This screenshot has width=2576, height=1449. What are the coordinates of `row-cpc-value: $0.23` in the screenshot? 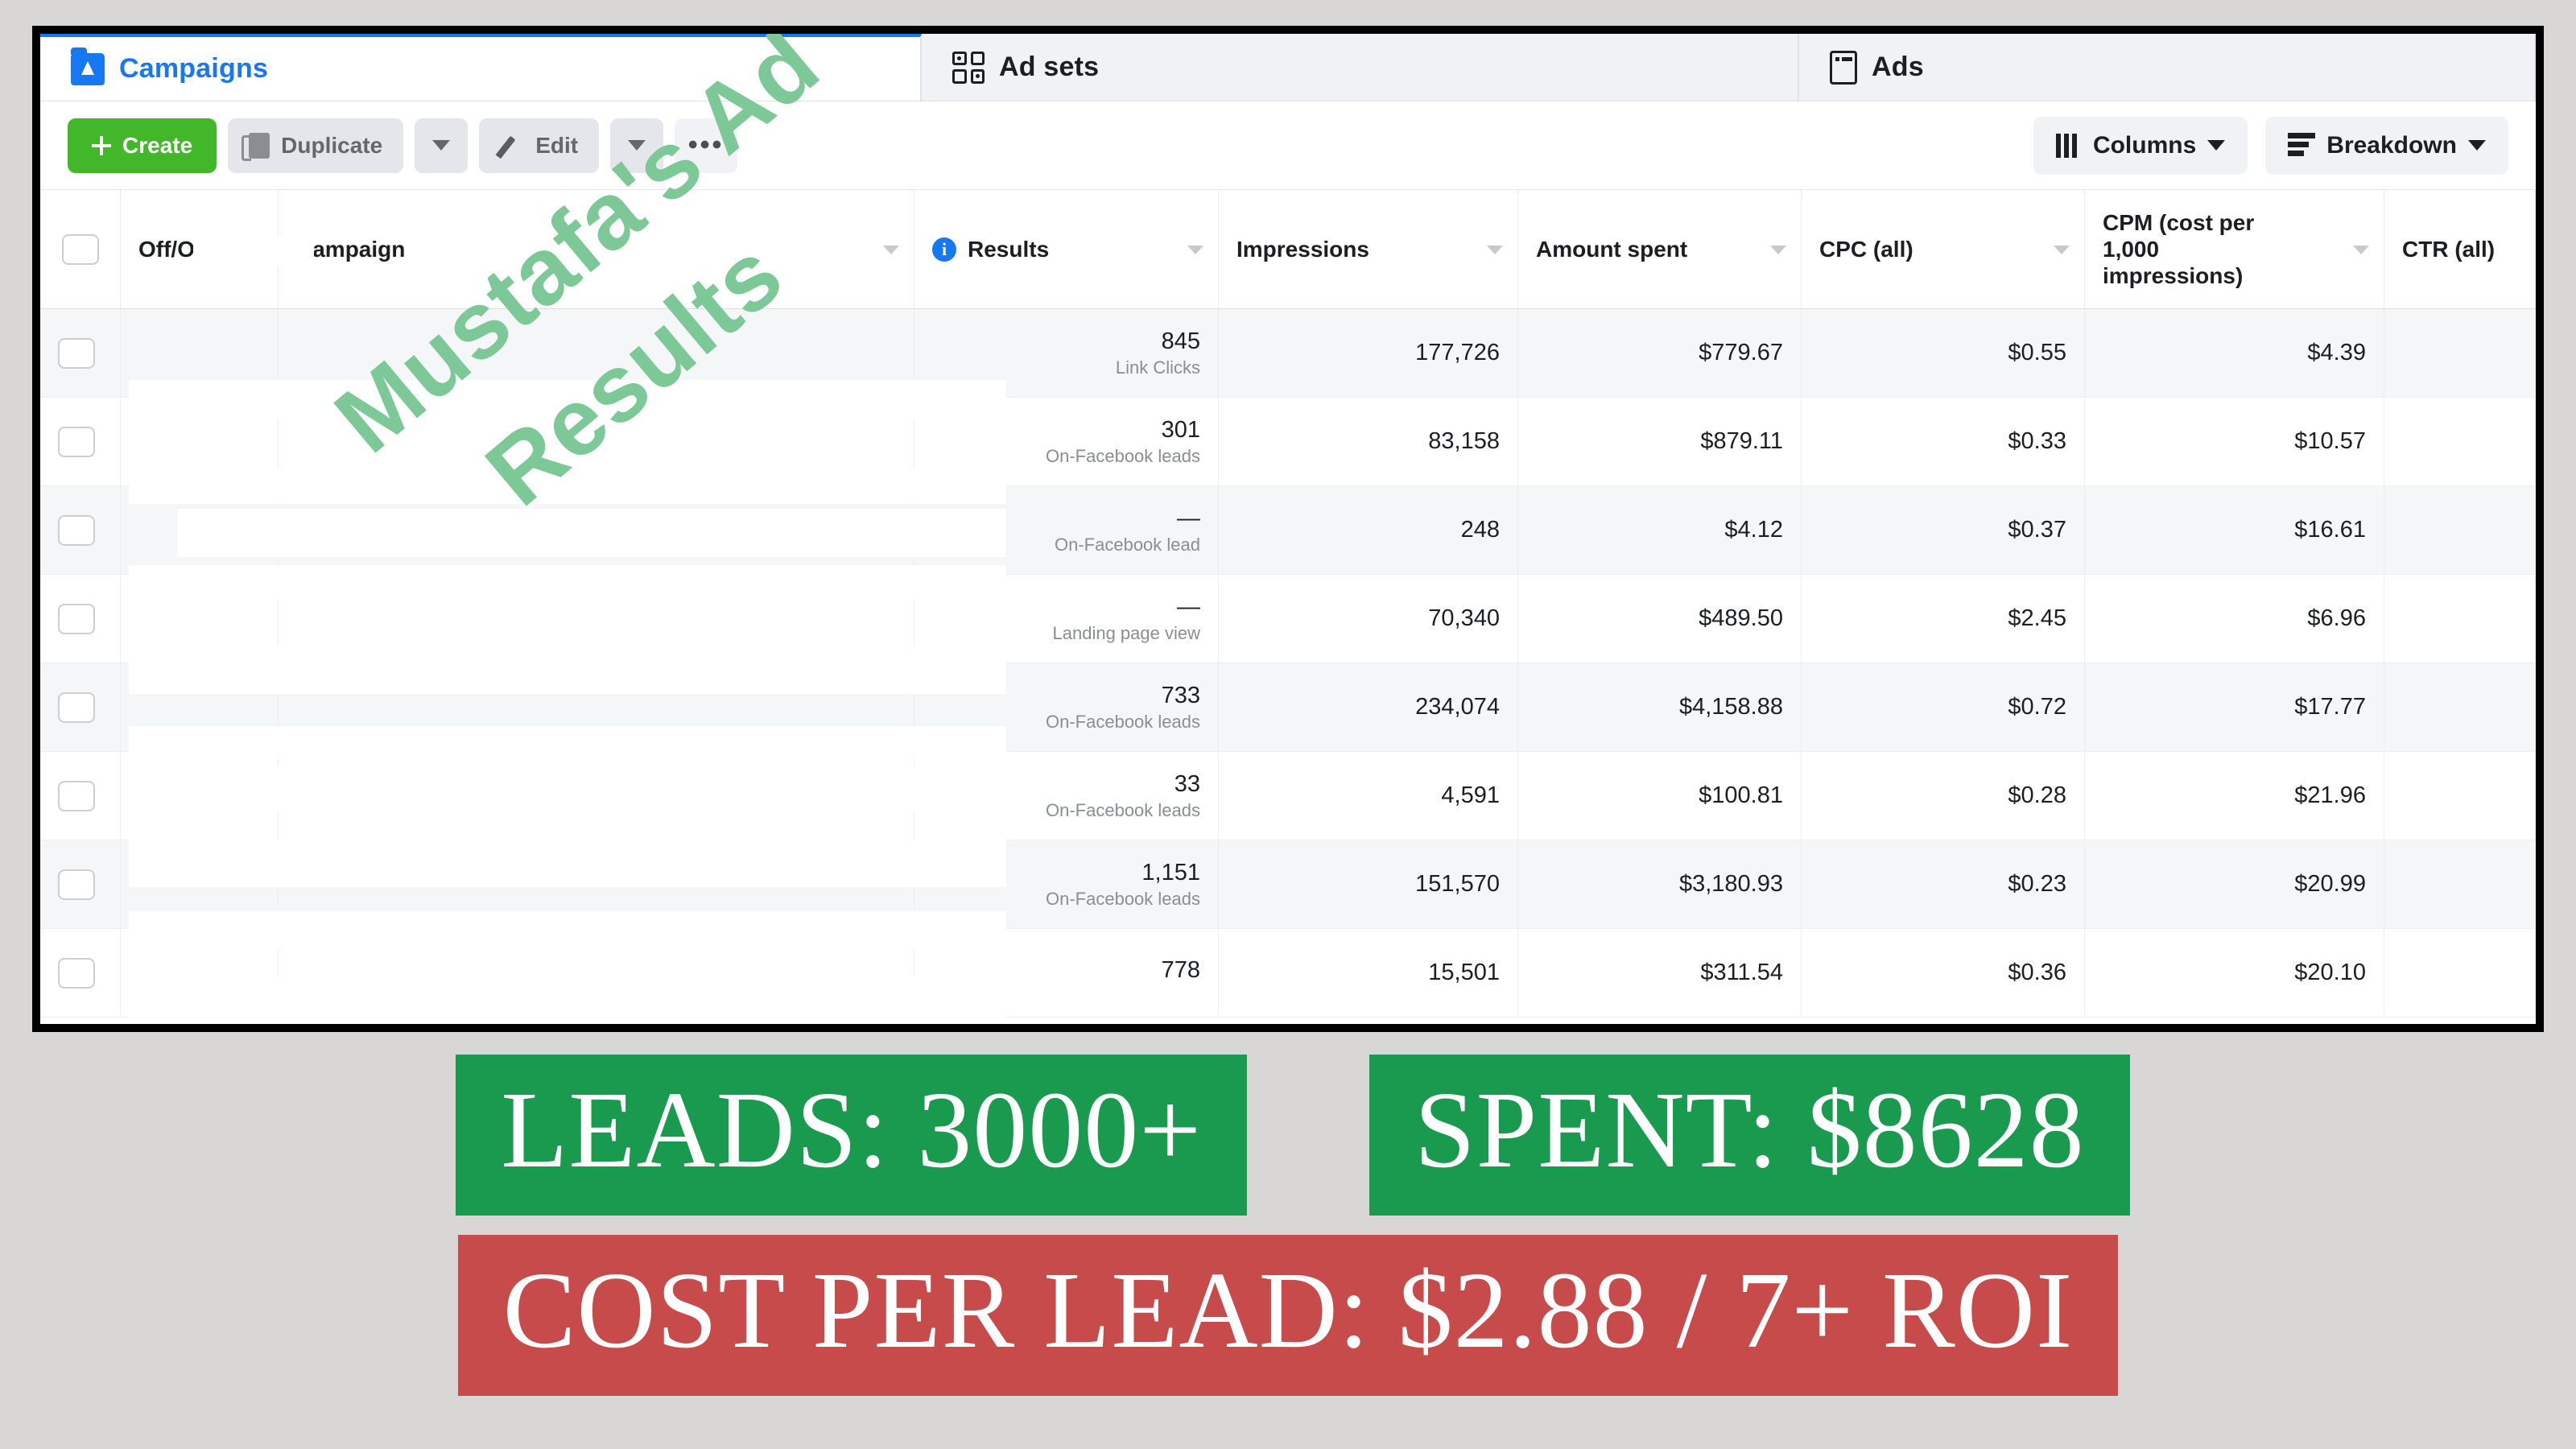 It's located at (2037, 885).